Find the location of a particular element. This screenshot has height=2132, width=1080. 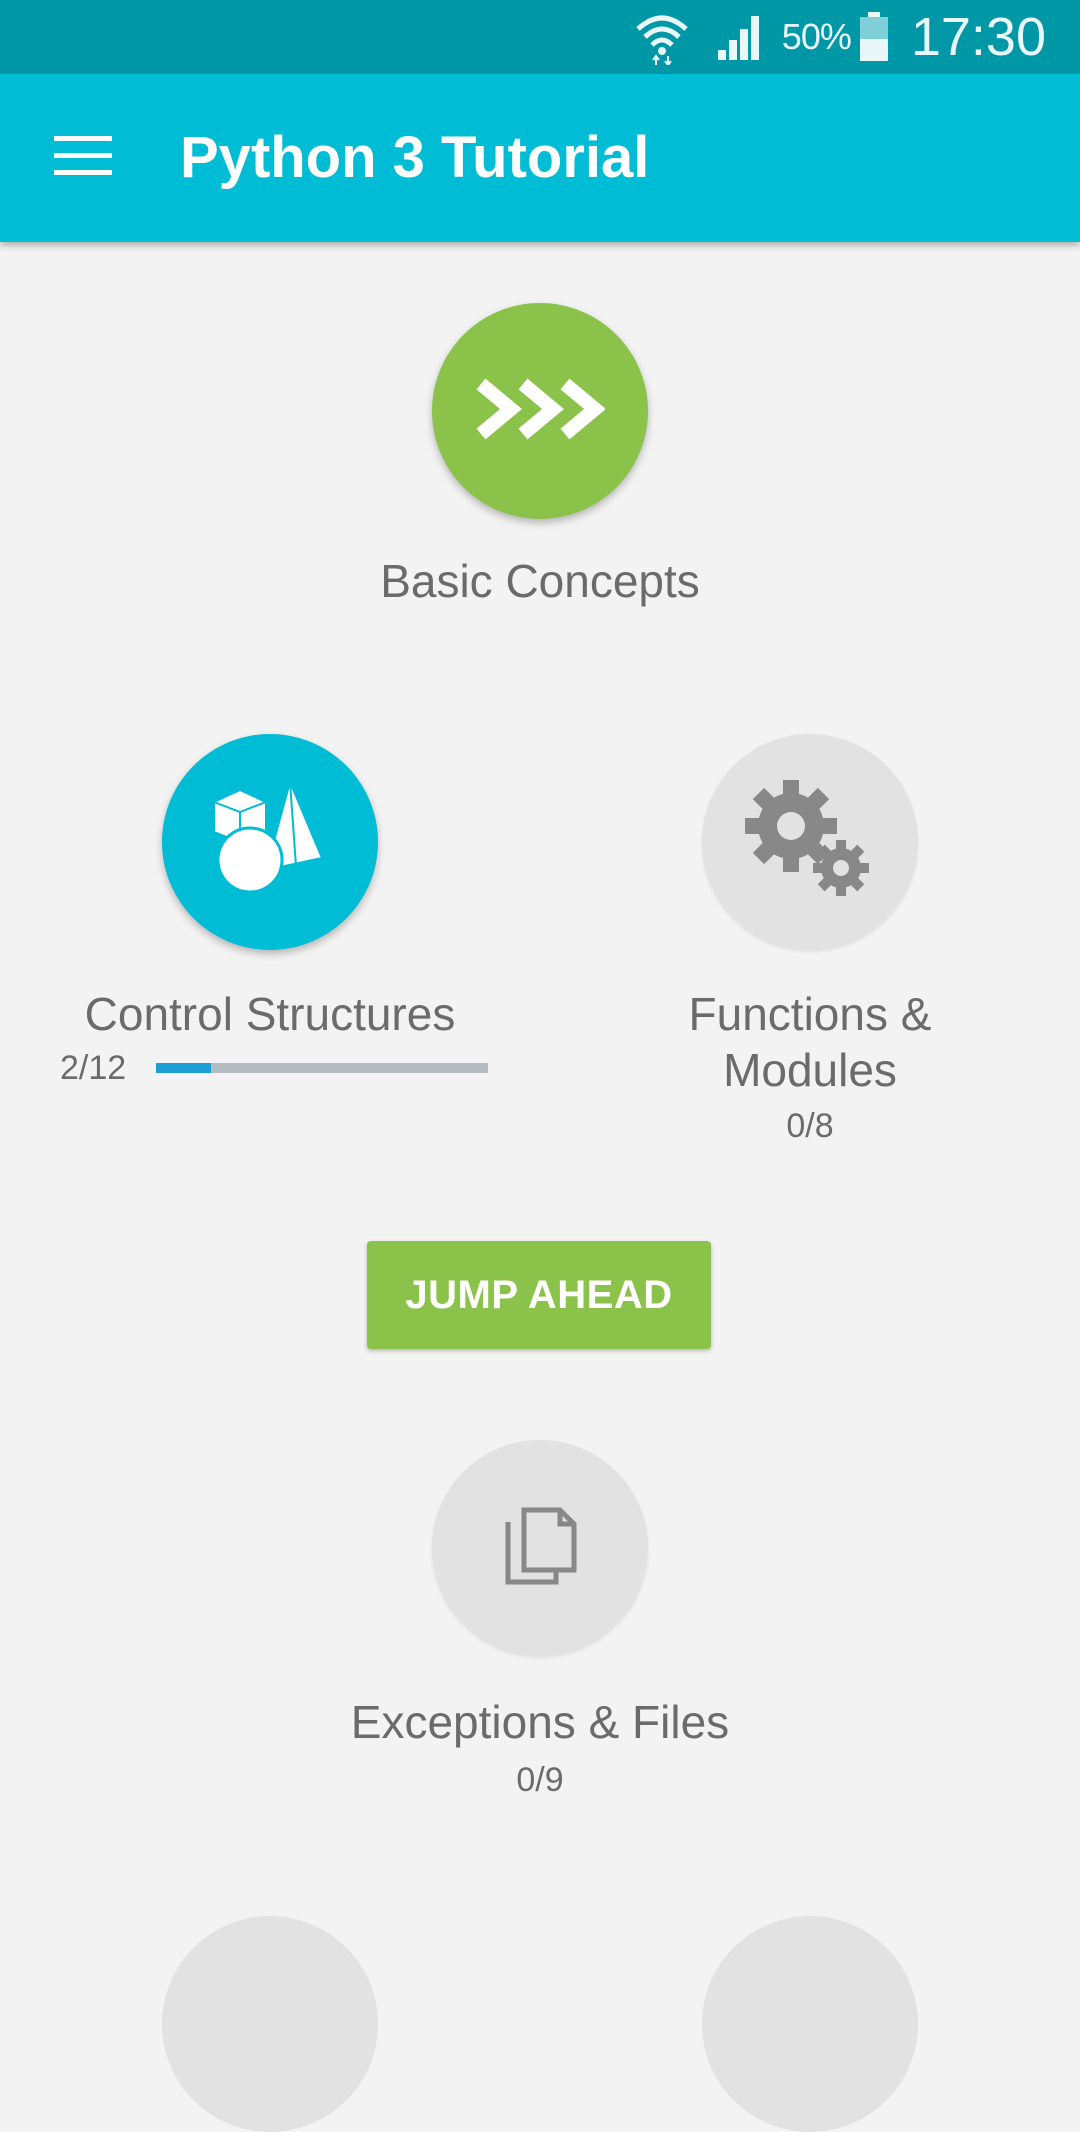

python-prompt-icon is located at coordinates (540, 411).